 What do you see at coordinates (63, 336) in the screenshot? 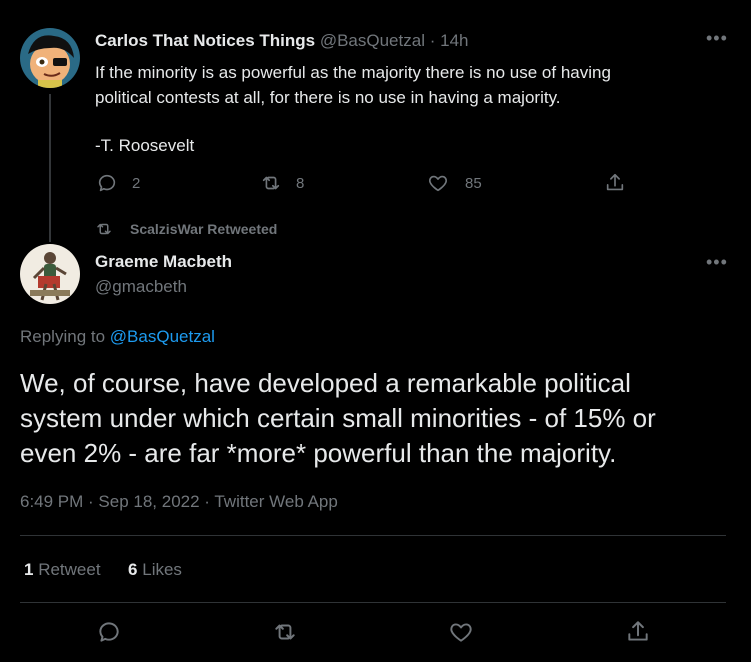
I see `replying-prefix: Replying to` at bounding box center [63, 336].